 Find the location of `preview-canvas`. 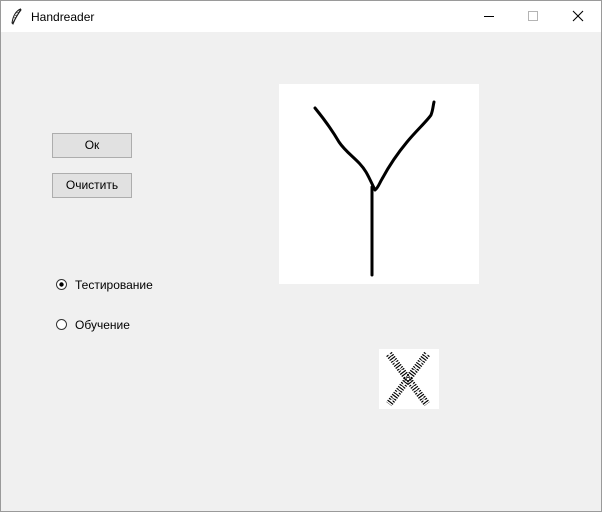

preview-canvas is located at coordinates (409, 379).